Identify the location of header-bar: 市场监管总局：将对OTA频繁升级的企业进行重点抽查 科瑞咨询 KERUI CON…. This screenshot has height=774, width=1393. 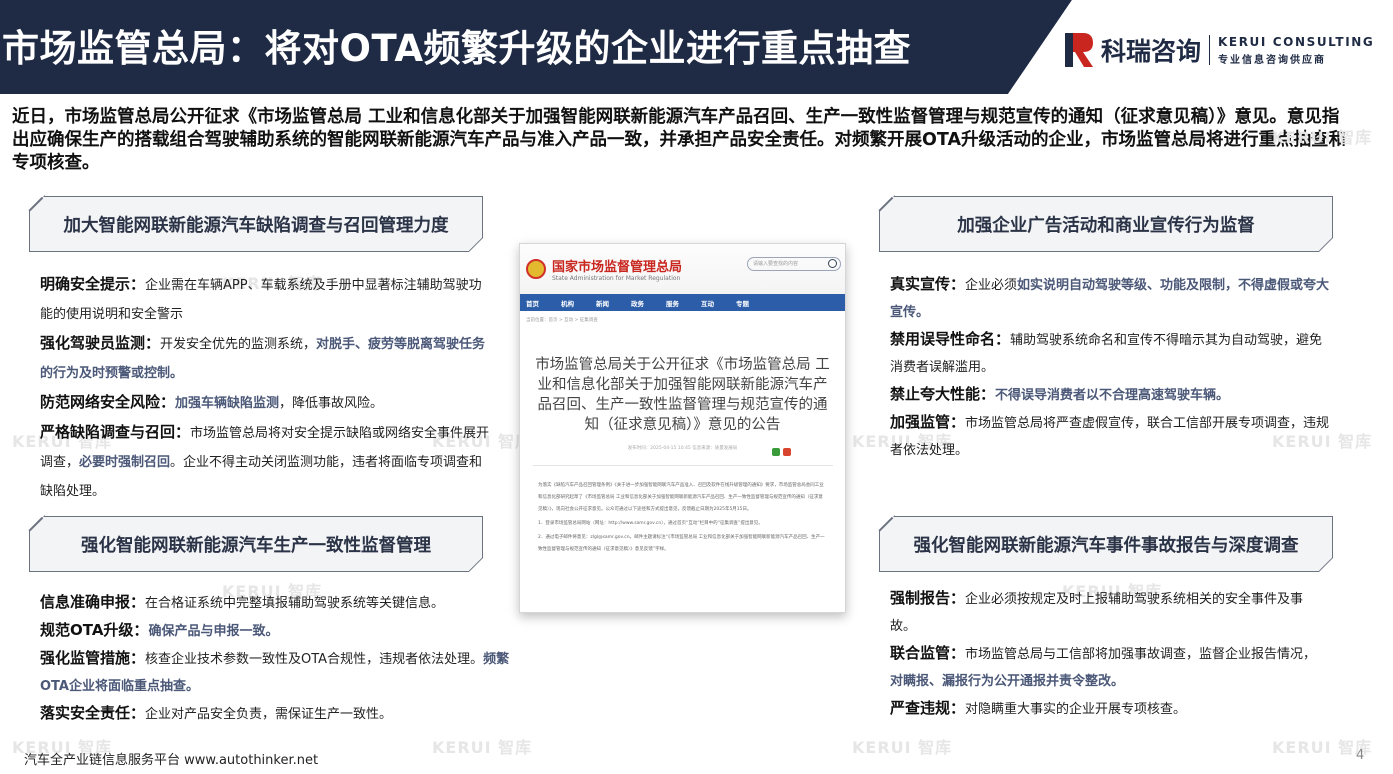
(696, 47).